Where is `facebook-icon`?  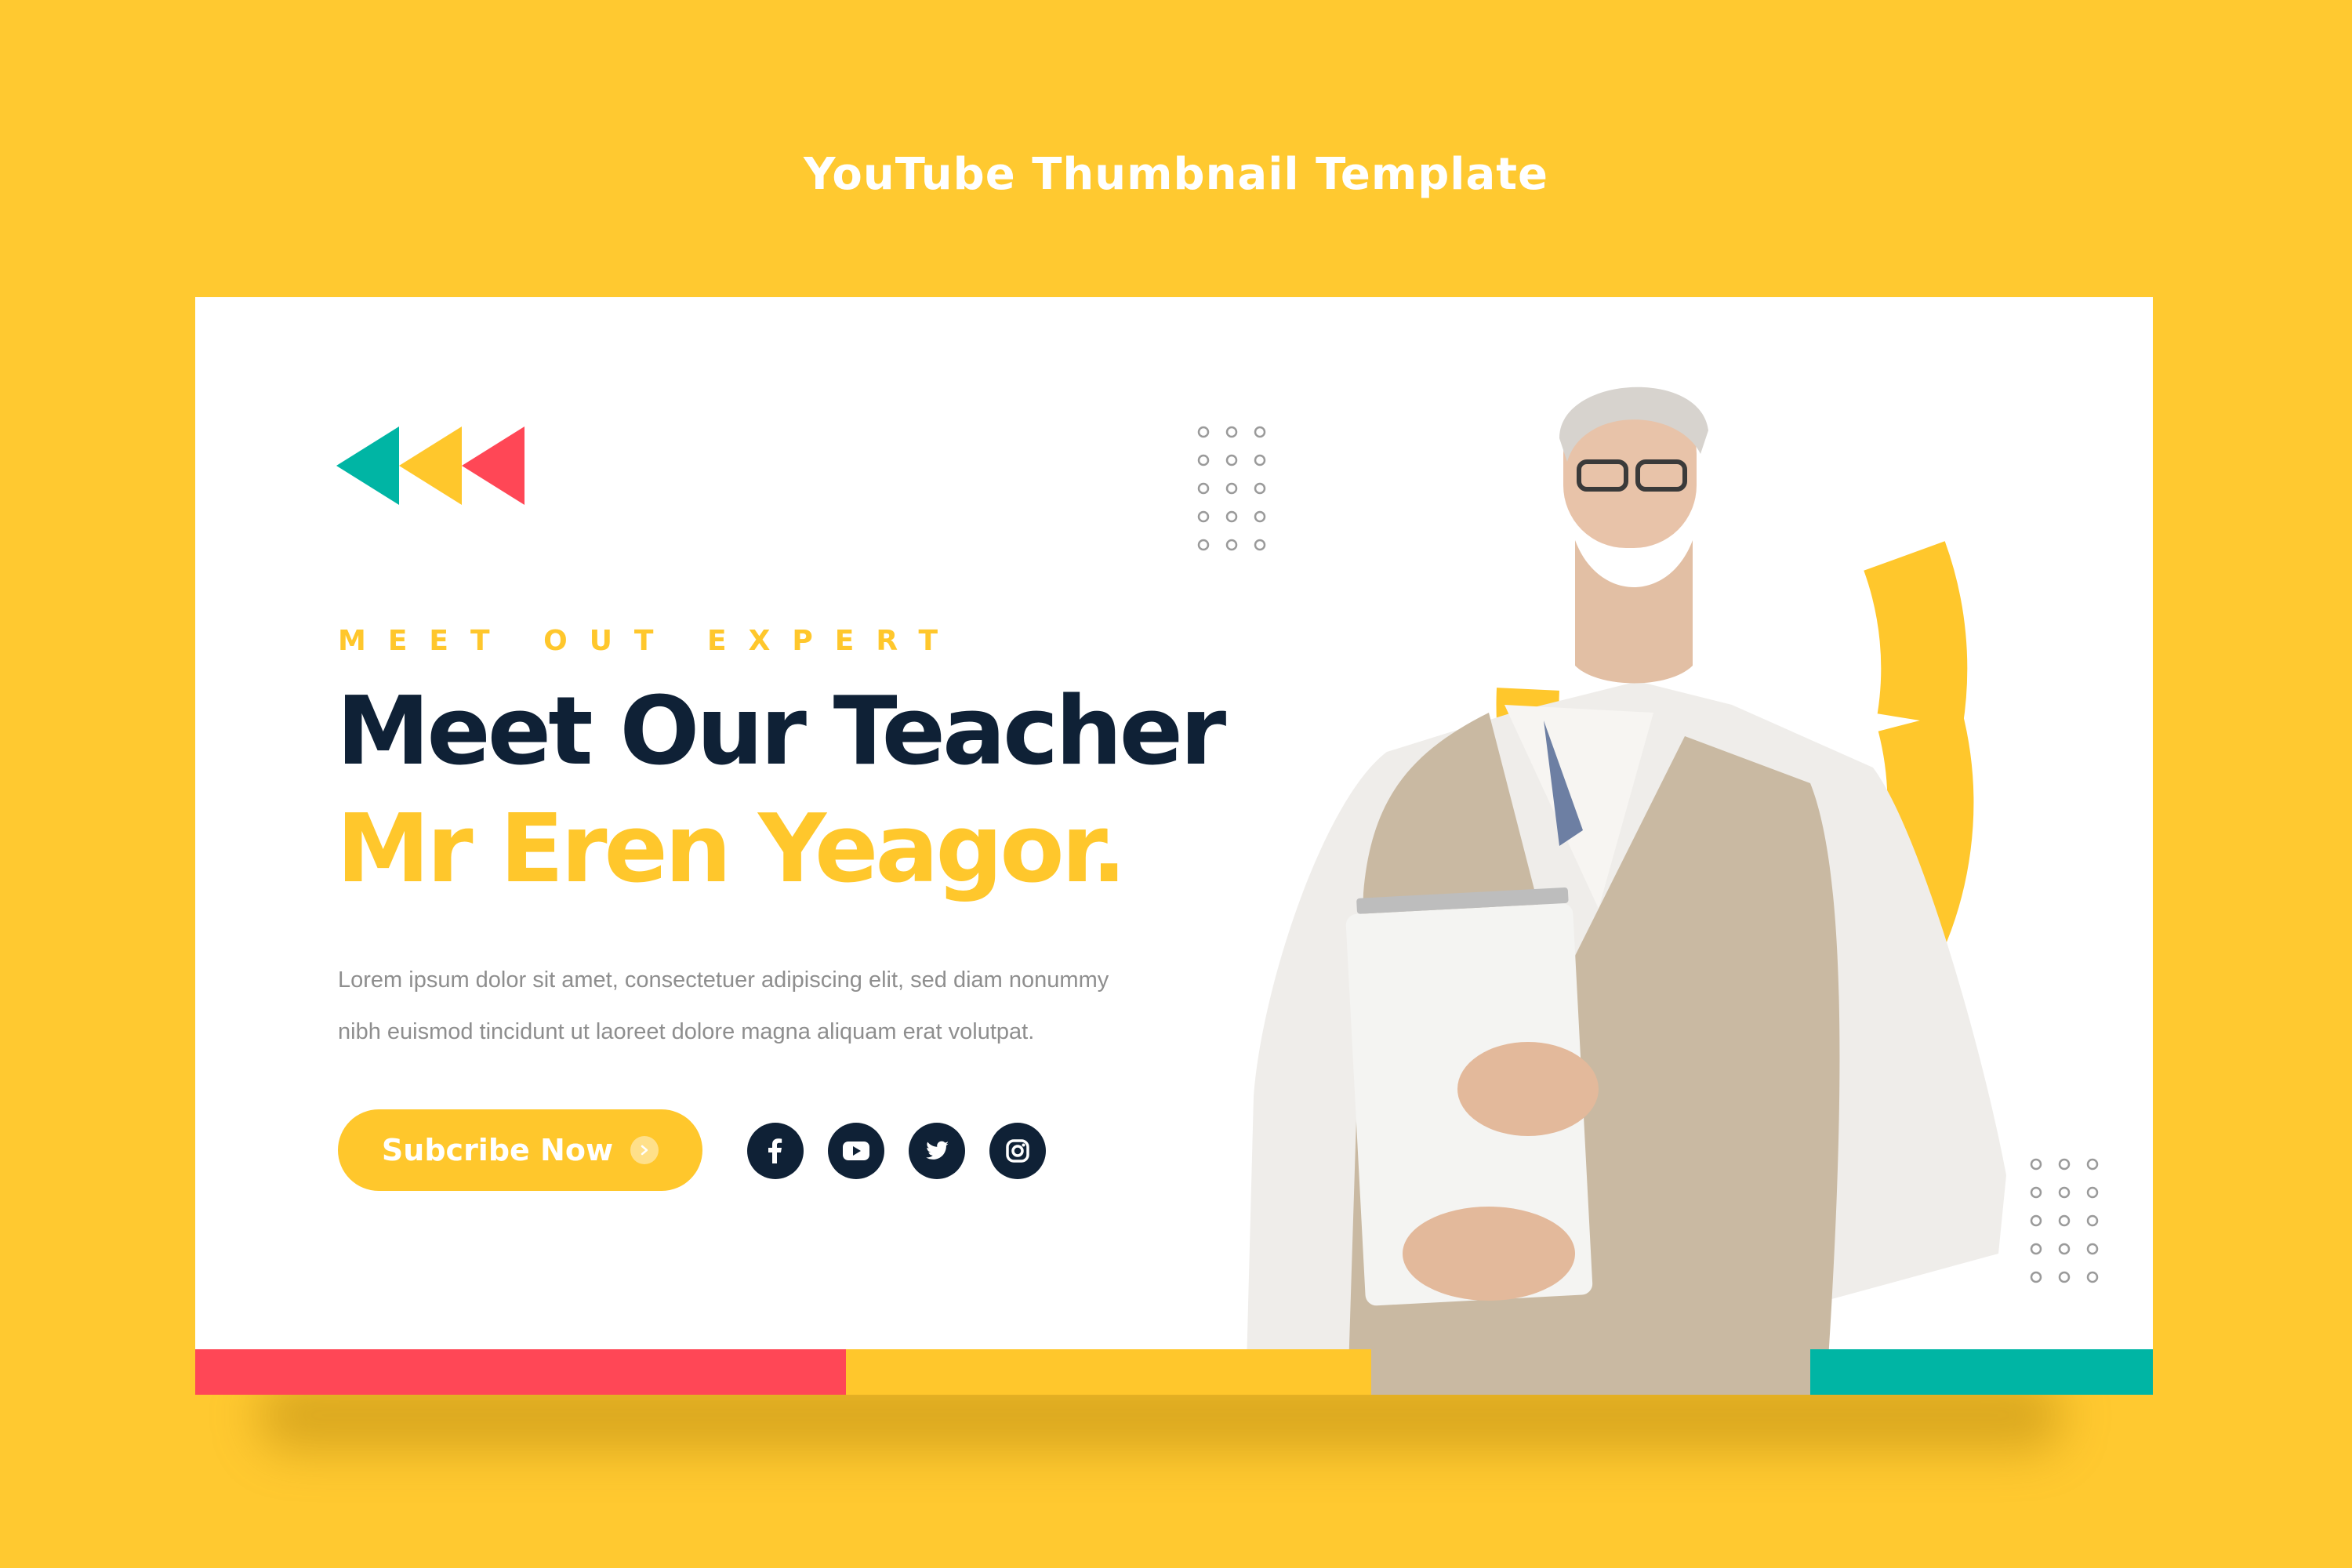
facebook-icon is located at coordinates (775, 1151).